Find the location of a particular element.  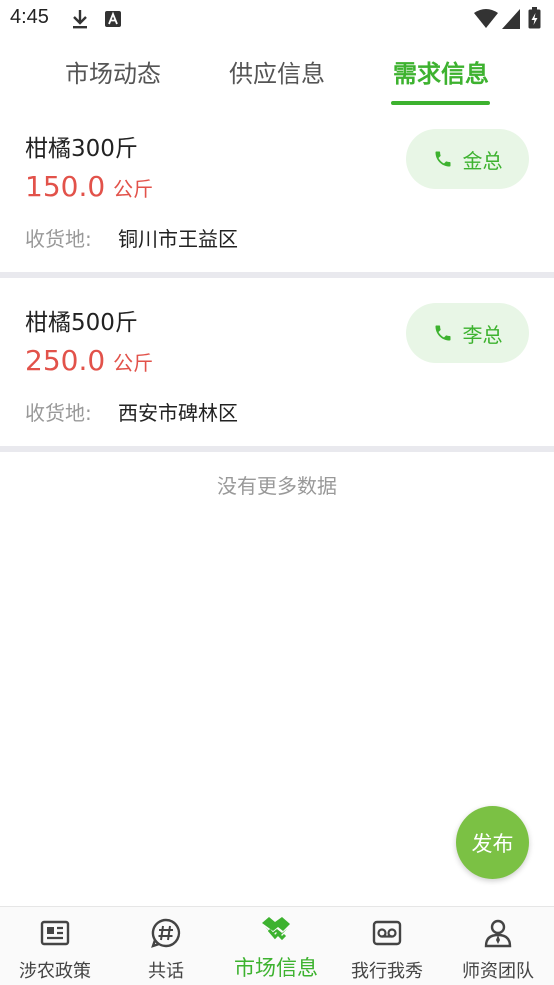

nav-label: 师资团队 is located at coordinates (498, 971).